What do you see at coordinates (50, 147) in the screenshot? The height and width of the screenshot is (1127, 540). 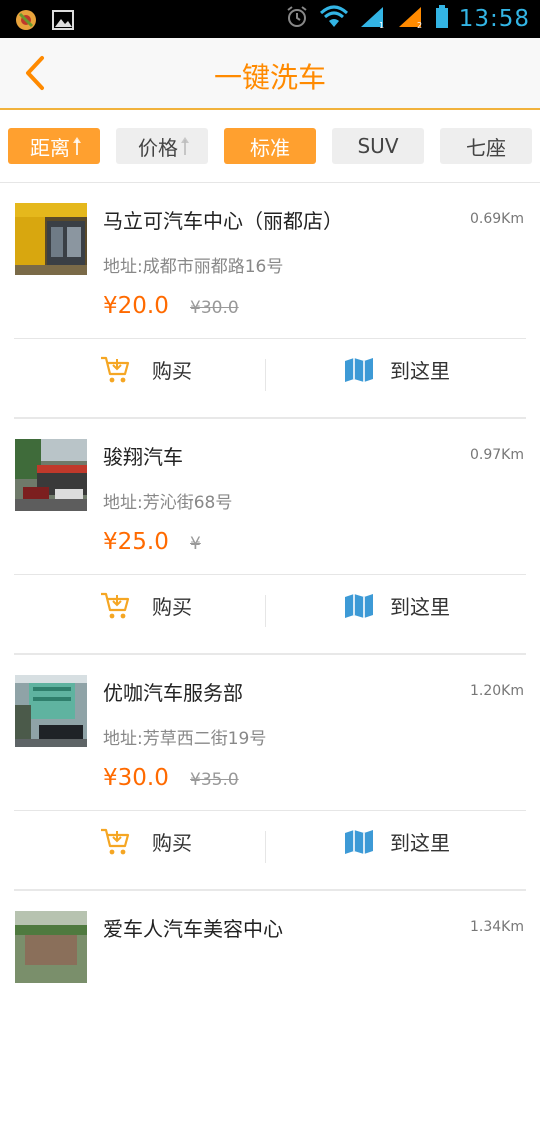 I see `filter-label: 距离` at bounding box center [50, 147].